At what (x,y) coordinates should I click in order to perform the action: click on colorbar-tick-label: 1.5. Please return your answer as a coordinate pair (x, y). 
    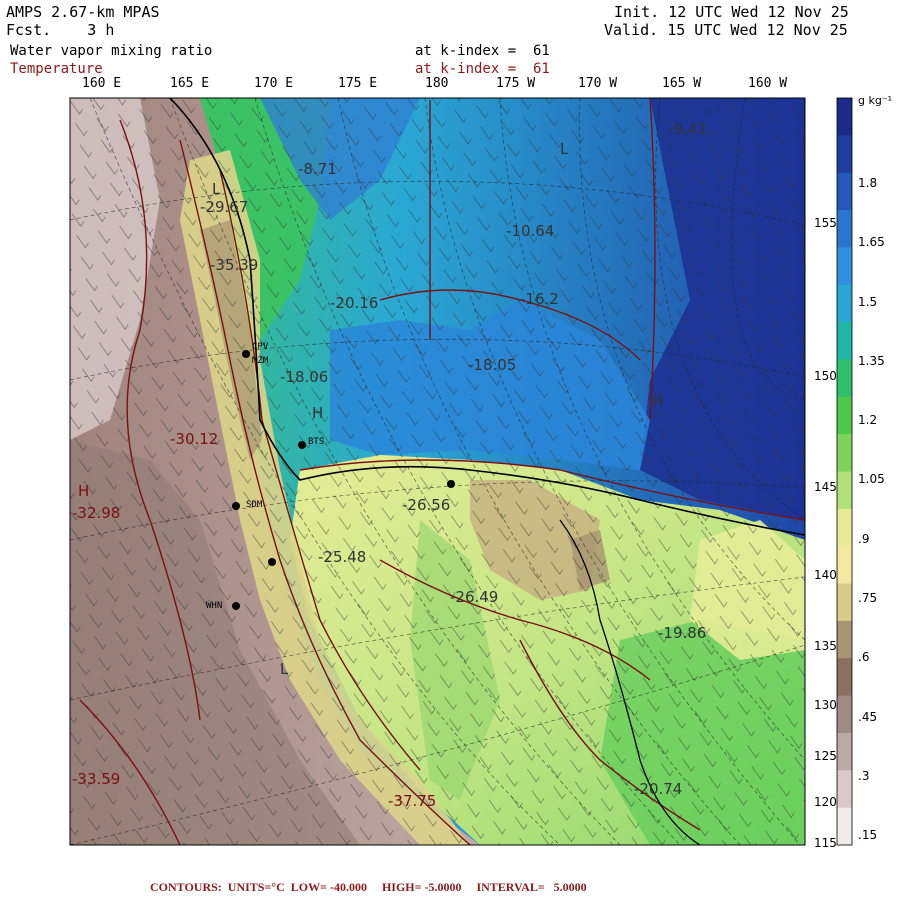
    Looking at the image, I should click on (868, 301).